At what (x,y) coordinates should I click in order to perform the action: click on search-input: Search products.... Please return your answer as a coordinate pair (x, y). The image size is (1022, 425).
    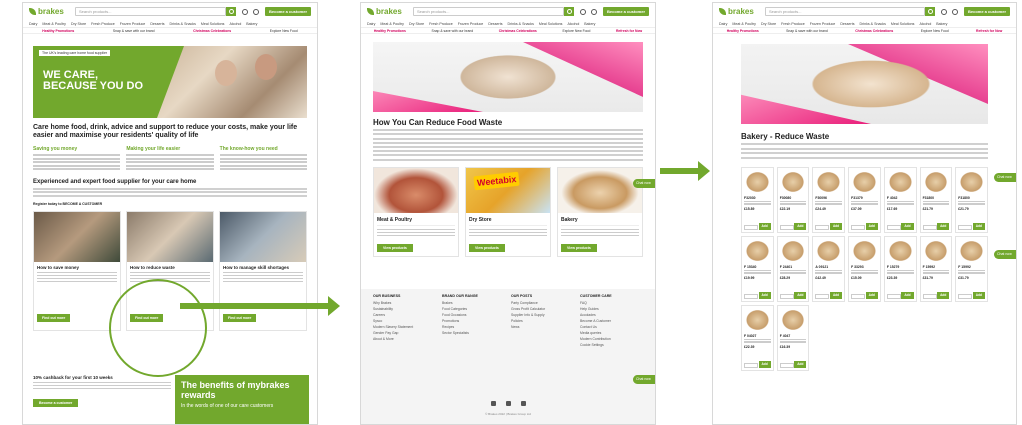
    Looking at the image, I should click on (488, 11).